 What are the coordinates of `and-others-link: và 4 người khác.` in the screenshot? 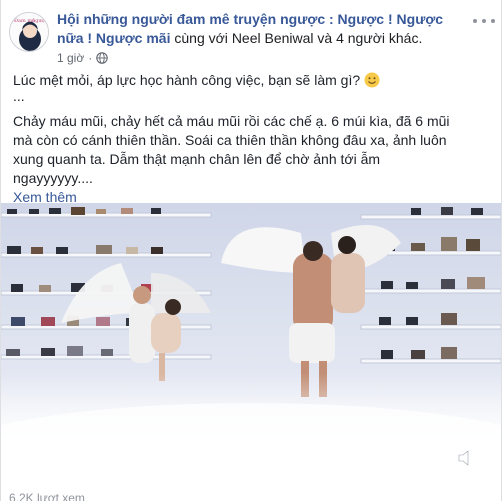 It's located at (368, 38).